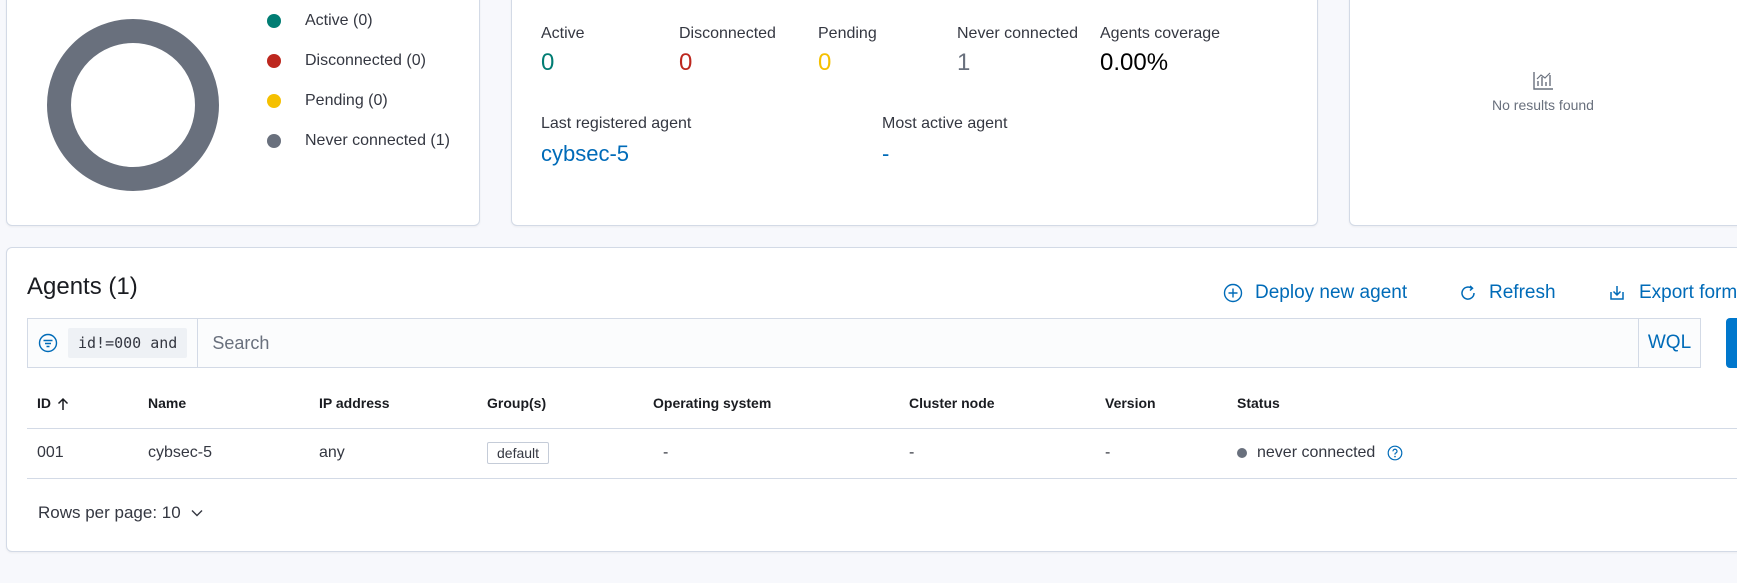 This screenshot has height=583, width=1737. What do you see at coordinates (560, 403) in the screenshot?
I see `column-header-groups: Group(s)` at bounding box center [560, 403].